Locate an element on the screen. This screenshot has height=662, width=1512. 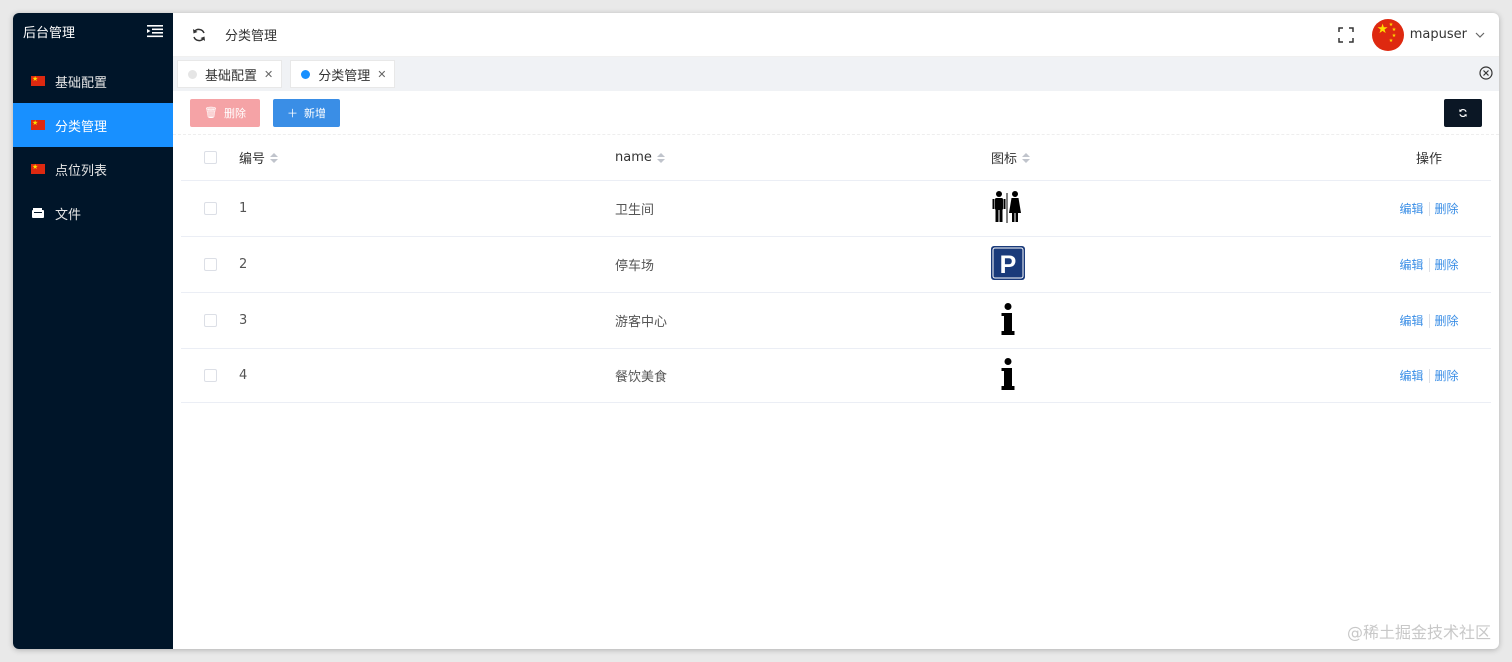
tab-bar: 基础配置 ✕ 分类管理 ✕ is located at coordinates (836, 74).